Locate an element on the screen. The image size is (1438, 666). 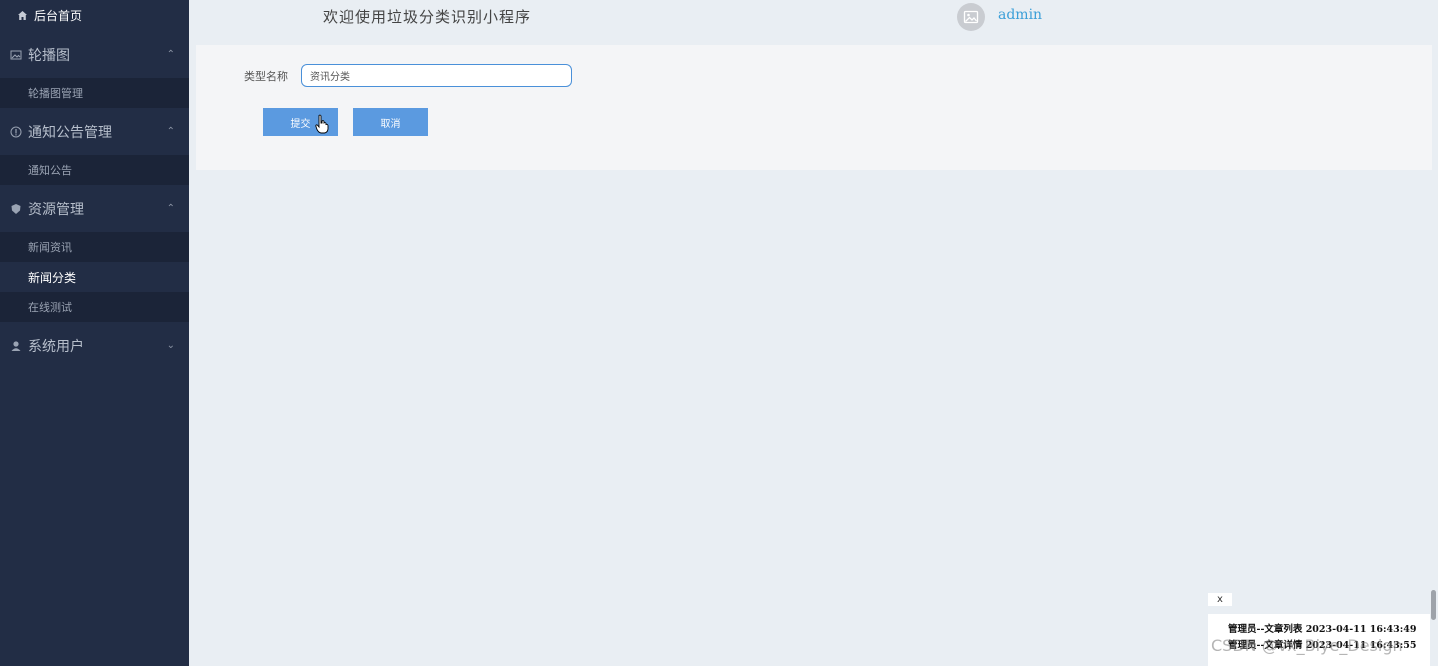
username: admin is located at coordinates (1020, 15).